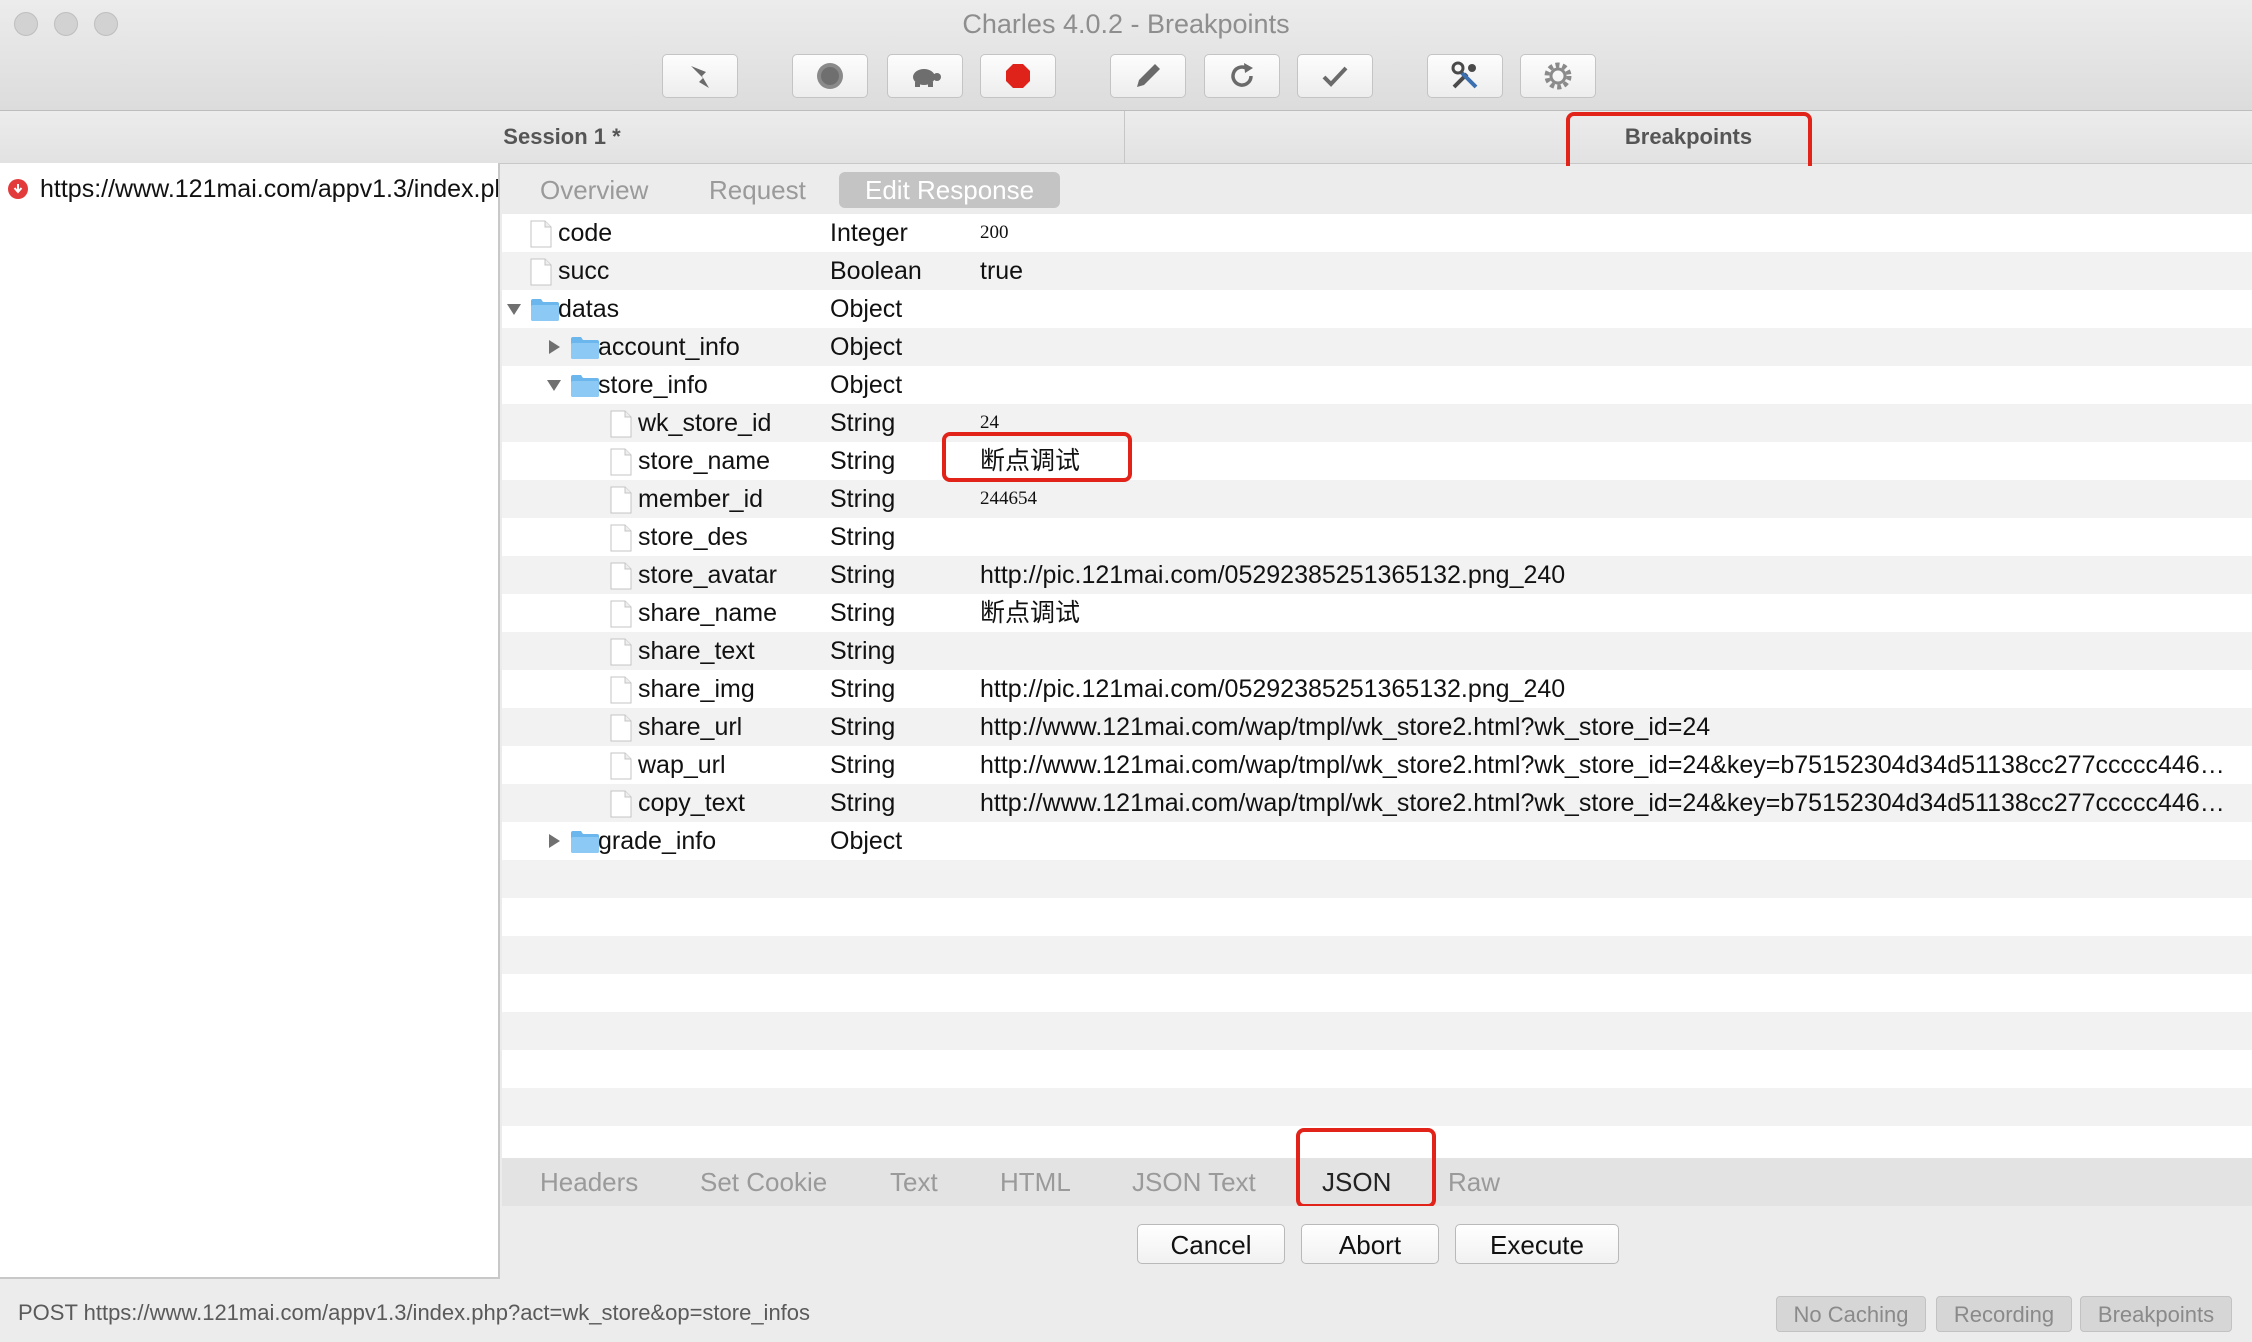 The width and height of the screenshot is (2252, 1342). I want to click on tab-request: Request, so click(757, 190).